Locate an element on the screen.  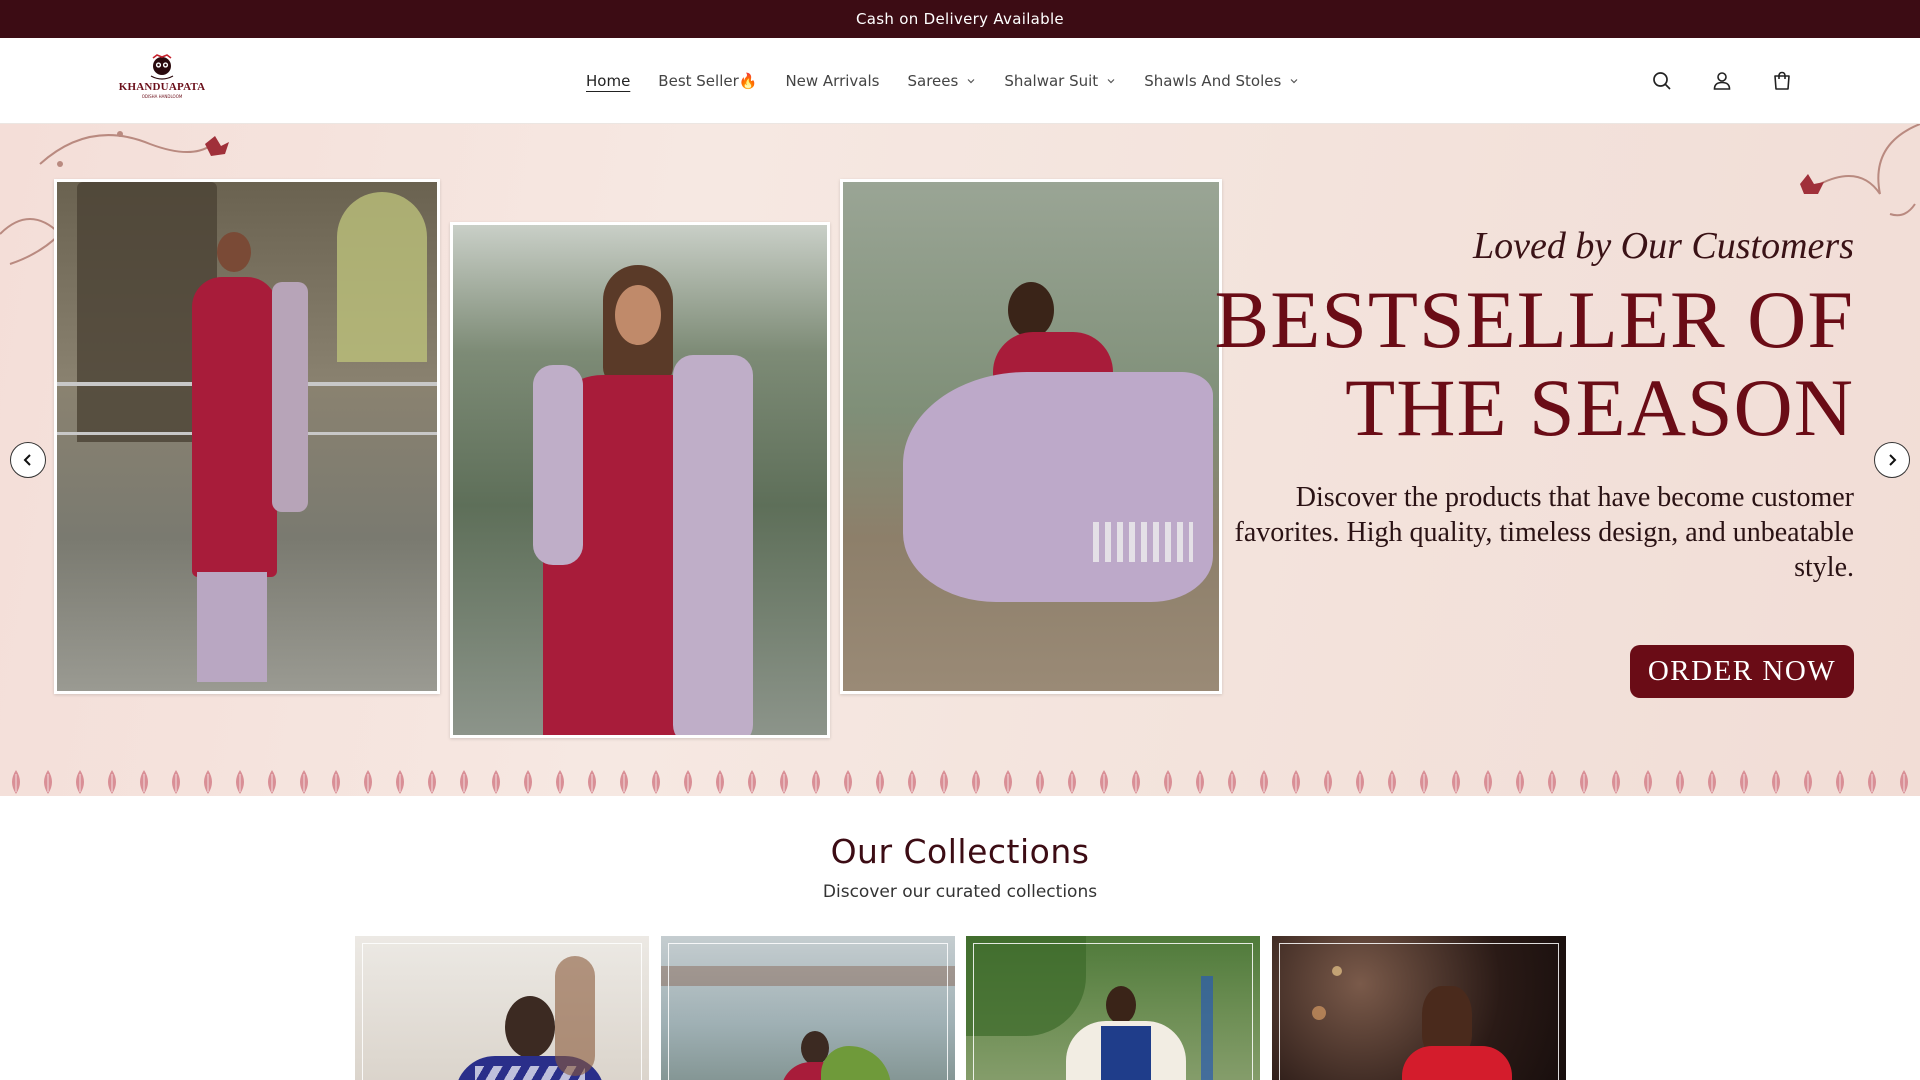
brand-logo: KHANDUAPATA ODISHA HANDLOOM is located at coordinates (162, 81).